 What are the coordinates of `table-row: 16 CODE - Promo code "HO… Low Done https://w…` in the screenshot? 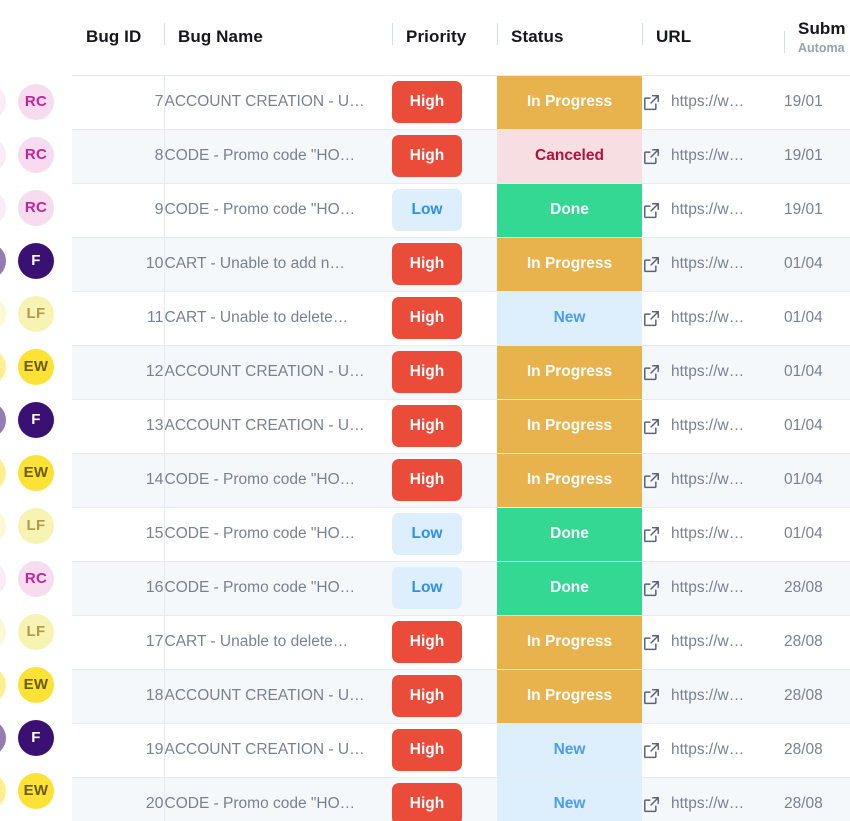 It's located at (461, 588).